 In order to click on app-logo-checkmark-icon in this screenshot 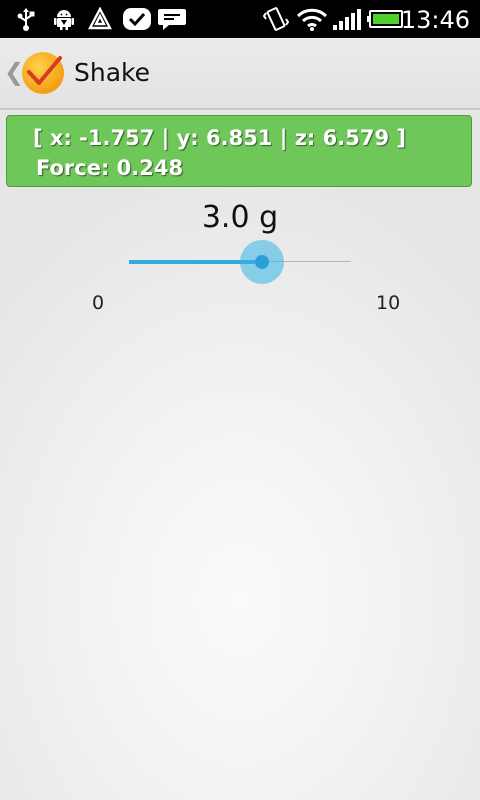, I will do `click(43, 73)`.